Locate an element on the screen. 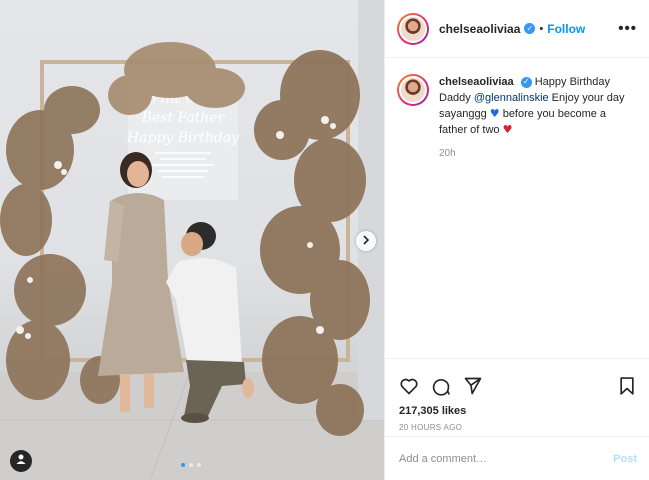 Image resolution: width=649 pixels, height=480 pixels. caption-username: chelseaoliviaa is located at coordinates (476, 82).